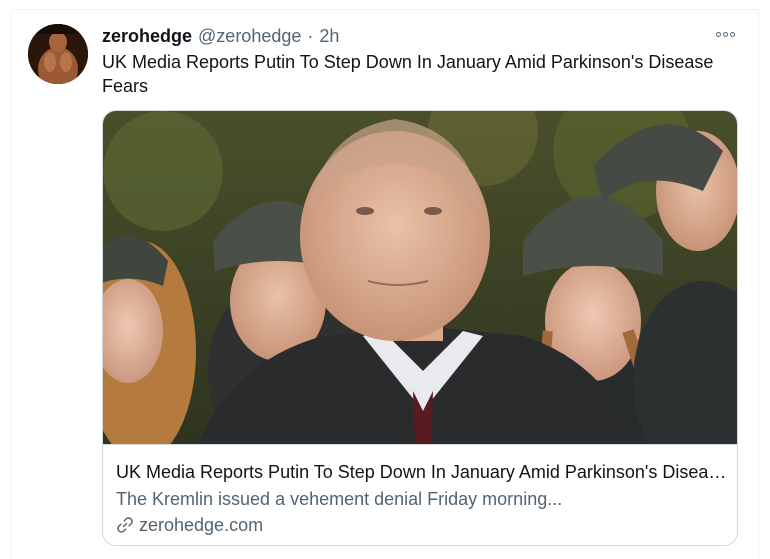 This screenshot has width=770, height=559. Describe the element at coordinates (329, 36) in the screenshot. I see `timestamp: 2h` at that location.